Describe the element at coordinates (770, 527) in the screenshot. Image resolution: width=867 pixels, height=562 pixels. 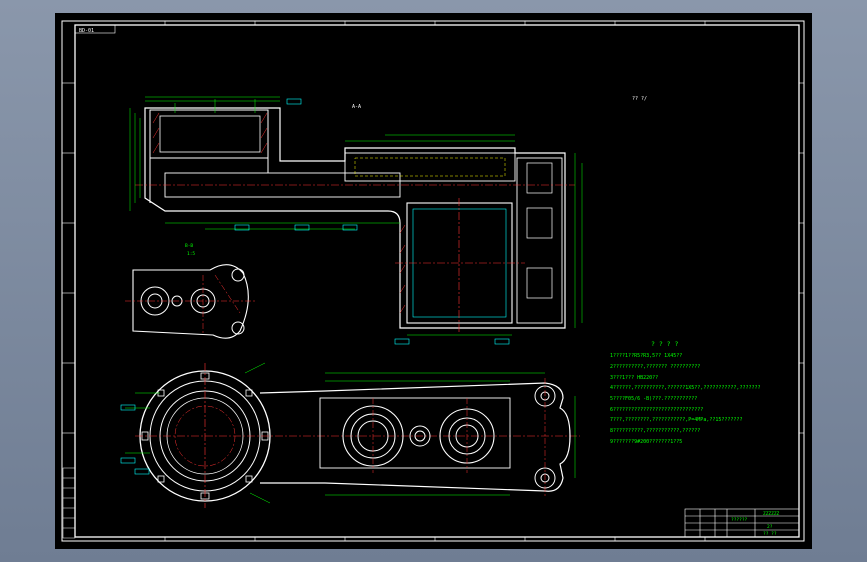
I see `title-block-material: 2?` at that location.